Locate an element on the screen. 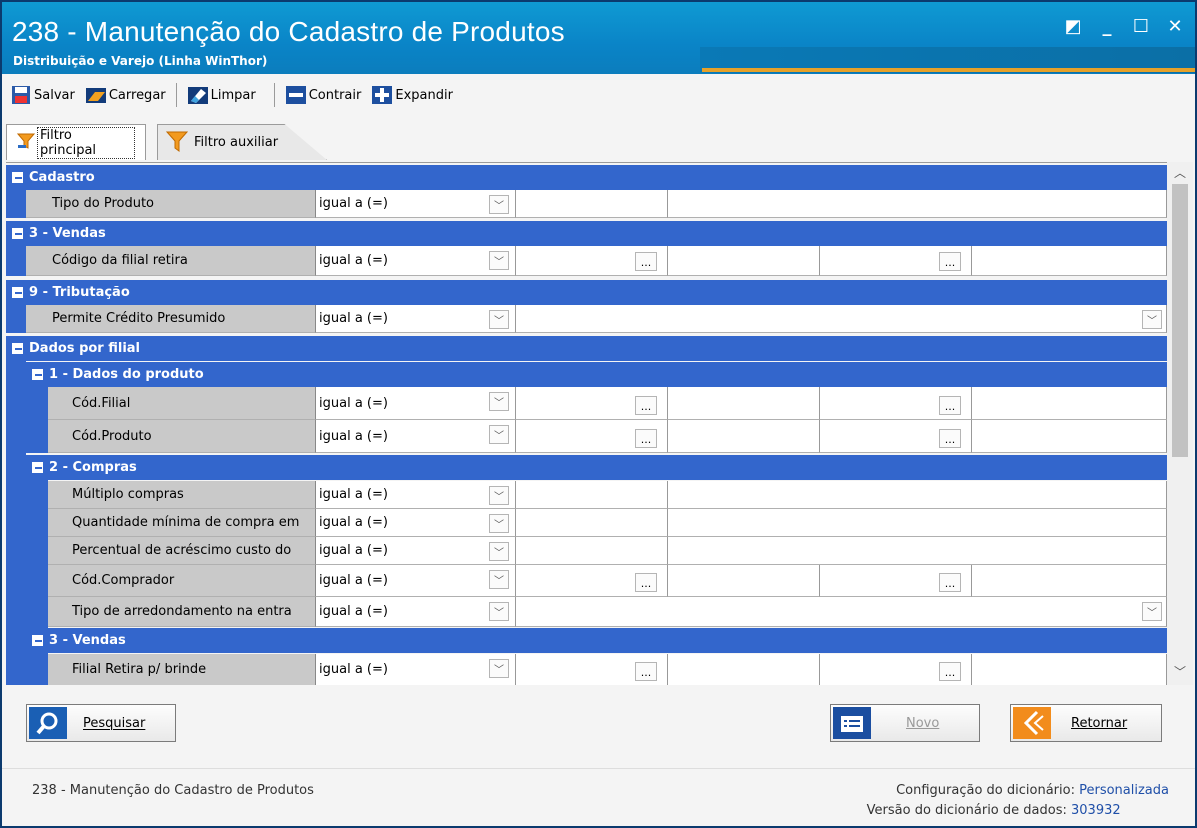 This screenshot has height=828, width=1197. collapse-button: Contrair is located at coordinates (323, 95).